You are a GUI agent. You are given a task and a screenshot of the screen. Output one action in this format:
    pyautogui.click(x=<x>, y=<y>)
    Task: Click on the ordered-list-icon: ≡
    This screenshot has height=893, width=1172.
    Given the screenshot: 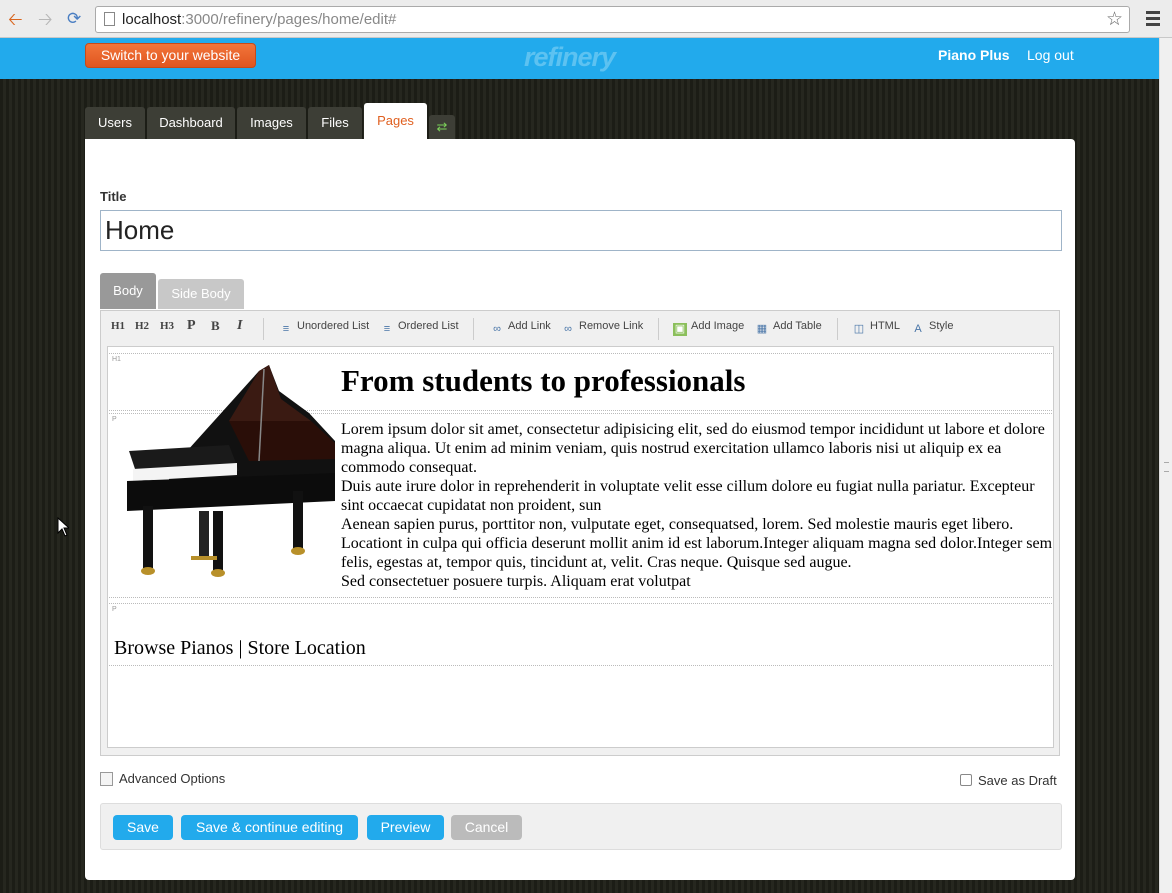 What is the action you would take?
    pyautogui.click(x=387, y=329)
    